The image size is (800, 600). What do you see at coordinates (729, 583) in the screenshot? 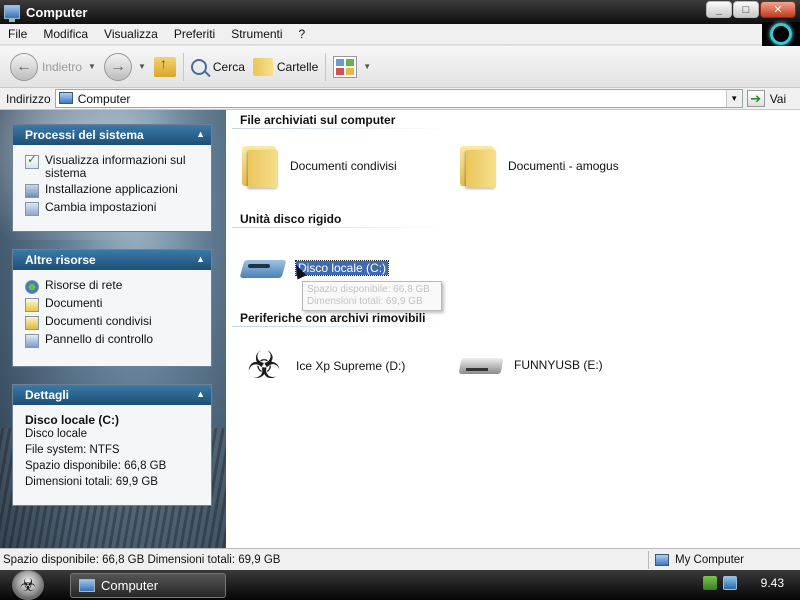
I see `network-status-icon` at bounding box center [729, 583].